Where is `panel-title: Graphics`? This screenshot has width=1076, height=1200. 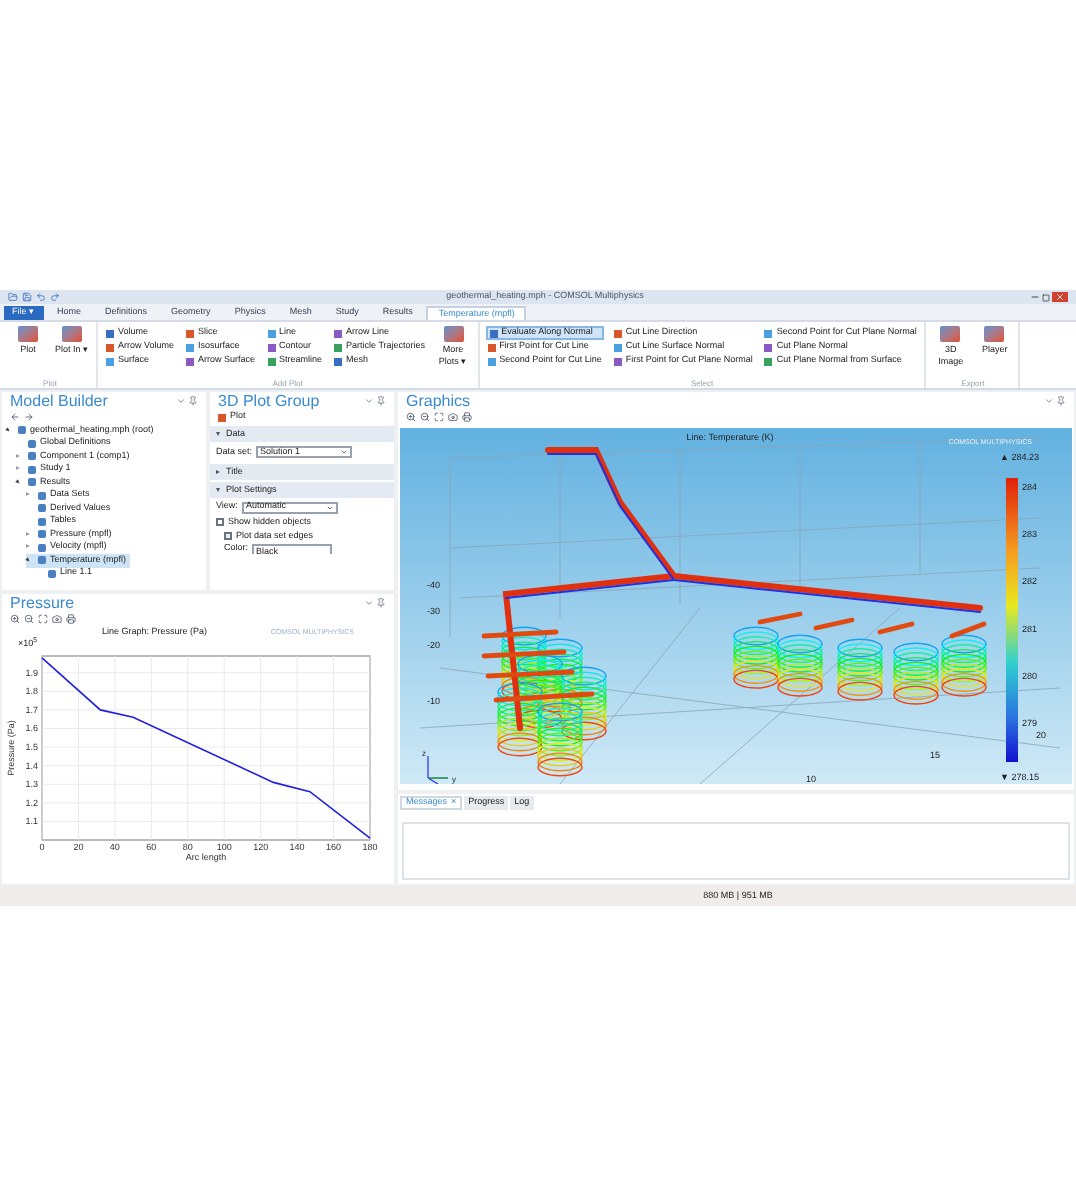 panel-title: Graphics is located at coordinates (438, 401).